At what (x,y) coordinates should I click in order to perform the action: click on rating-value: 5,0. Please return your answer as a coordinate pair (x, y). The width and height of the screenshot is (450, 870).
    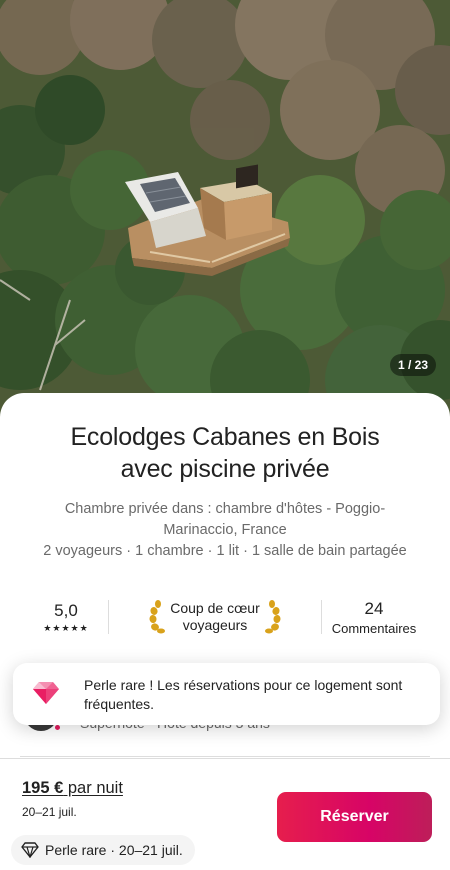
    Looking at the image, I should click on (66, 610).